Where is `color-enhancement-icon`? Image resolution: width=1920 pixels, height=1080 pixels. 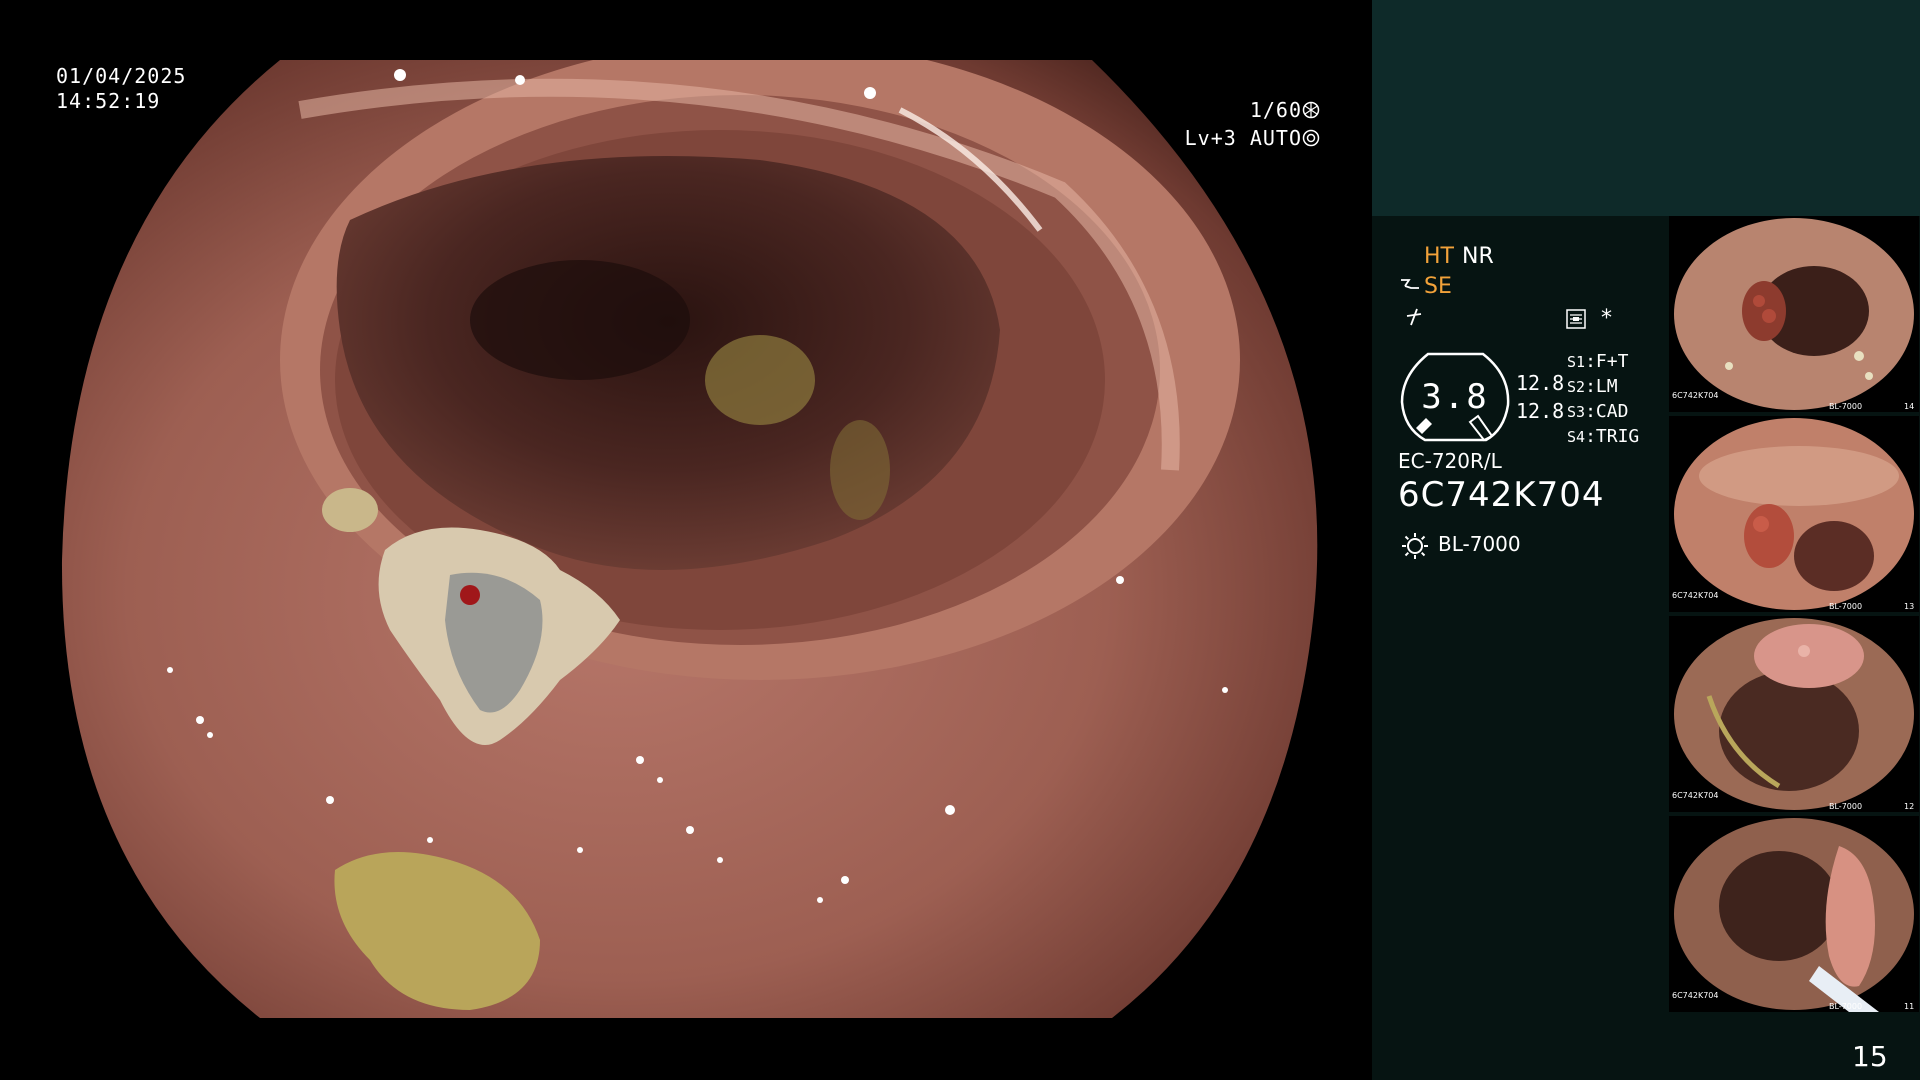
color-enhancement-icon is located at coordinates (1414, 319).